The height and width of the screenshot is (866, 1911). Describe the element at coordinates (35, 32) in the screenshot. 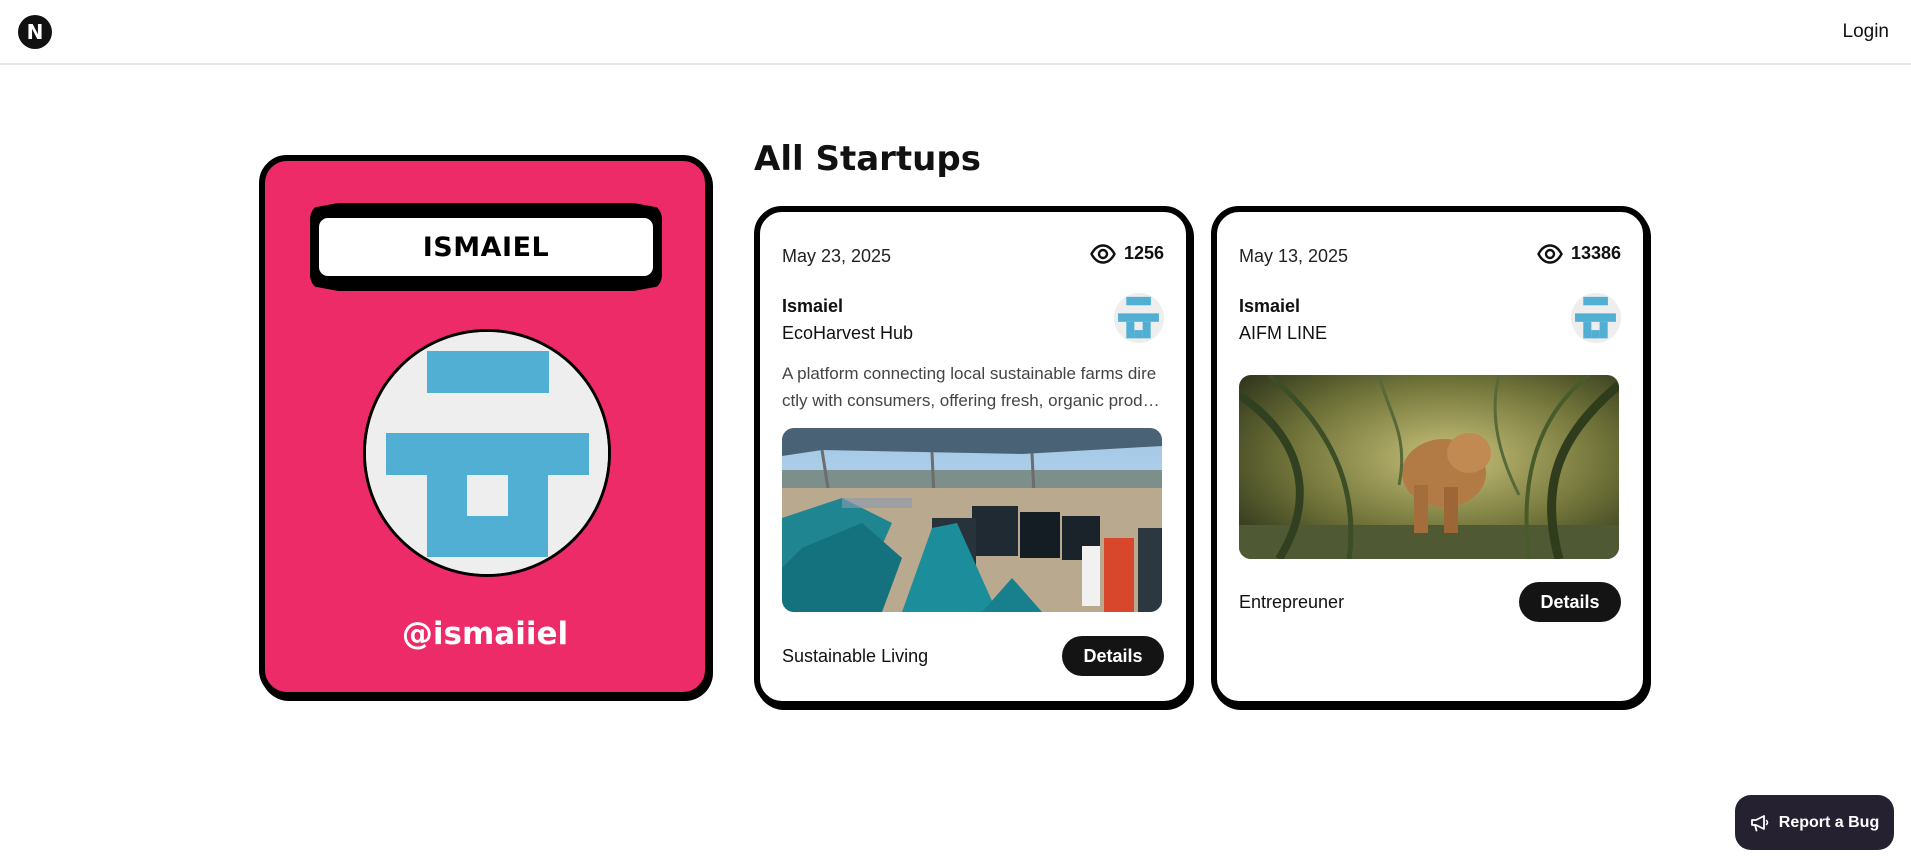

I see `logo-icon: N` at that location.